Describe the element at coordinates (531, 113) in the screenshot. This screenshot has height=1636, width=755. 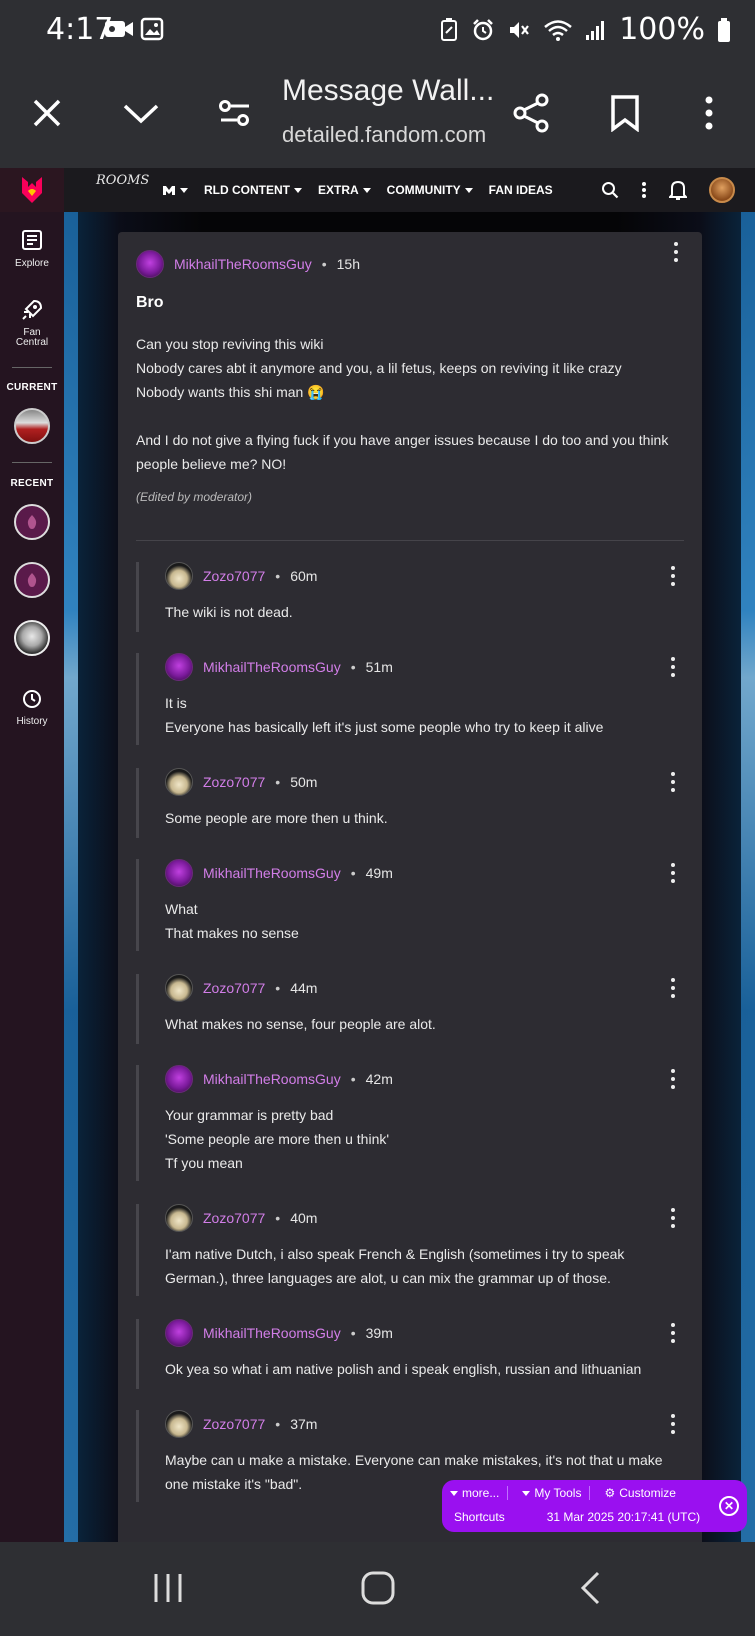
I see `share-button` at that location.